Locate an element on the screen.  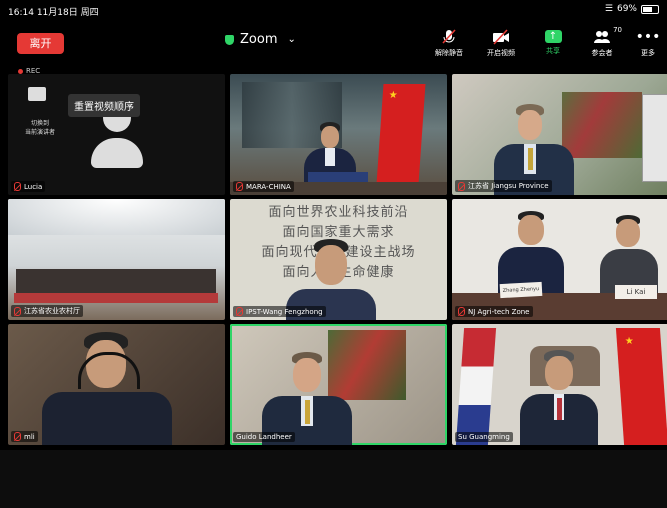
video-tile-mli: mli is located at coordinates (116, 384).